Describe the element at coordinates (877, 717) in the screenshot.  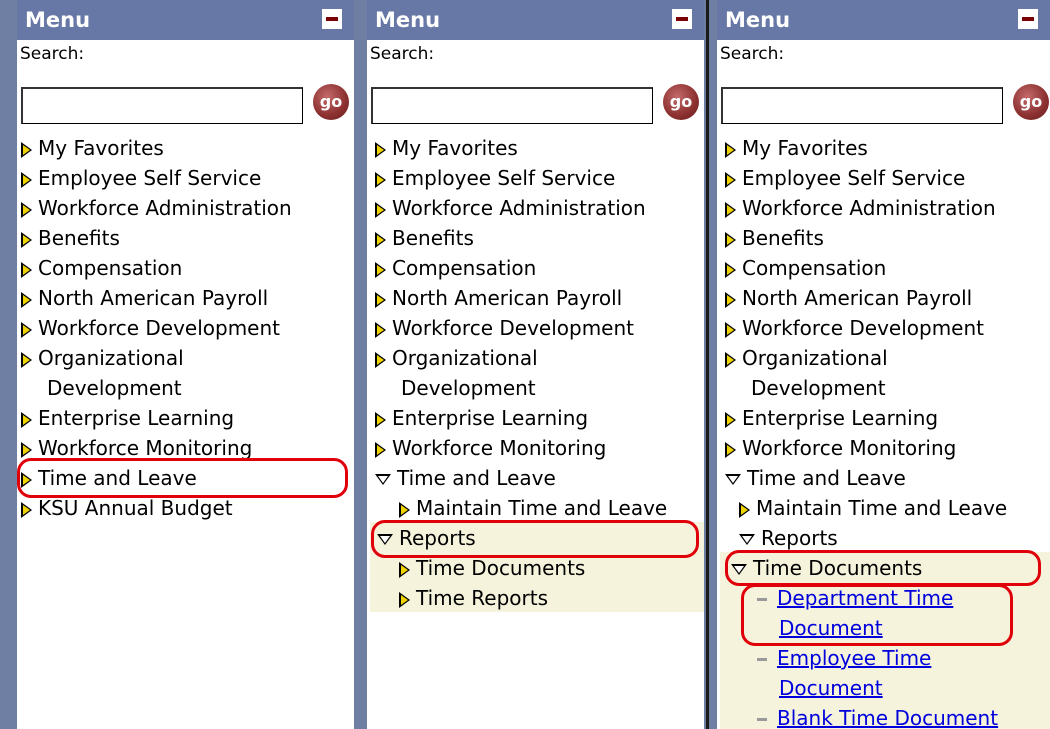
I see `link-blank-time-document: Blank Time Document` at that location.